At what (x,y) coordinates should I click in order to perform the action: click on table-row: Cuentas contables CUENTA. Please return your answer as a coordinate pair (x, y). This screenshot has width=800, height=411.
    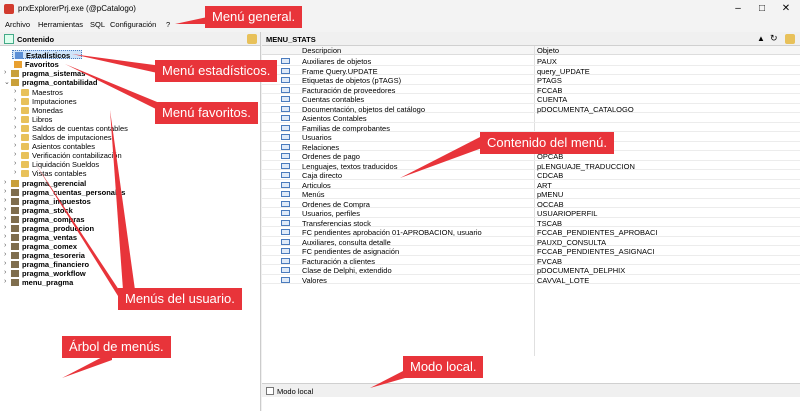
    Looking at the image, I should click on (531, 99).